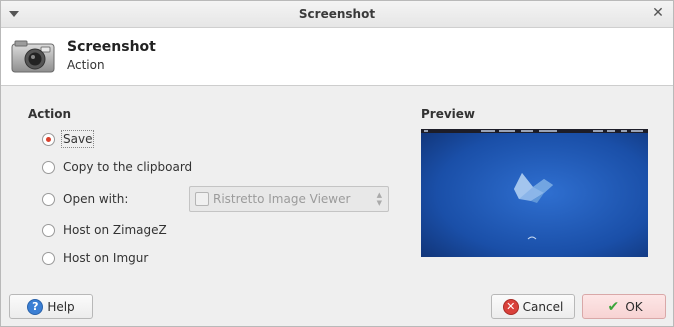 The width and height of the screenshot is (674, 327). I want to click on host-zimagez-option: Host on ZimageZ, so click(104, 230).